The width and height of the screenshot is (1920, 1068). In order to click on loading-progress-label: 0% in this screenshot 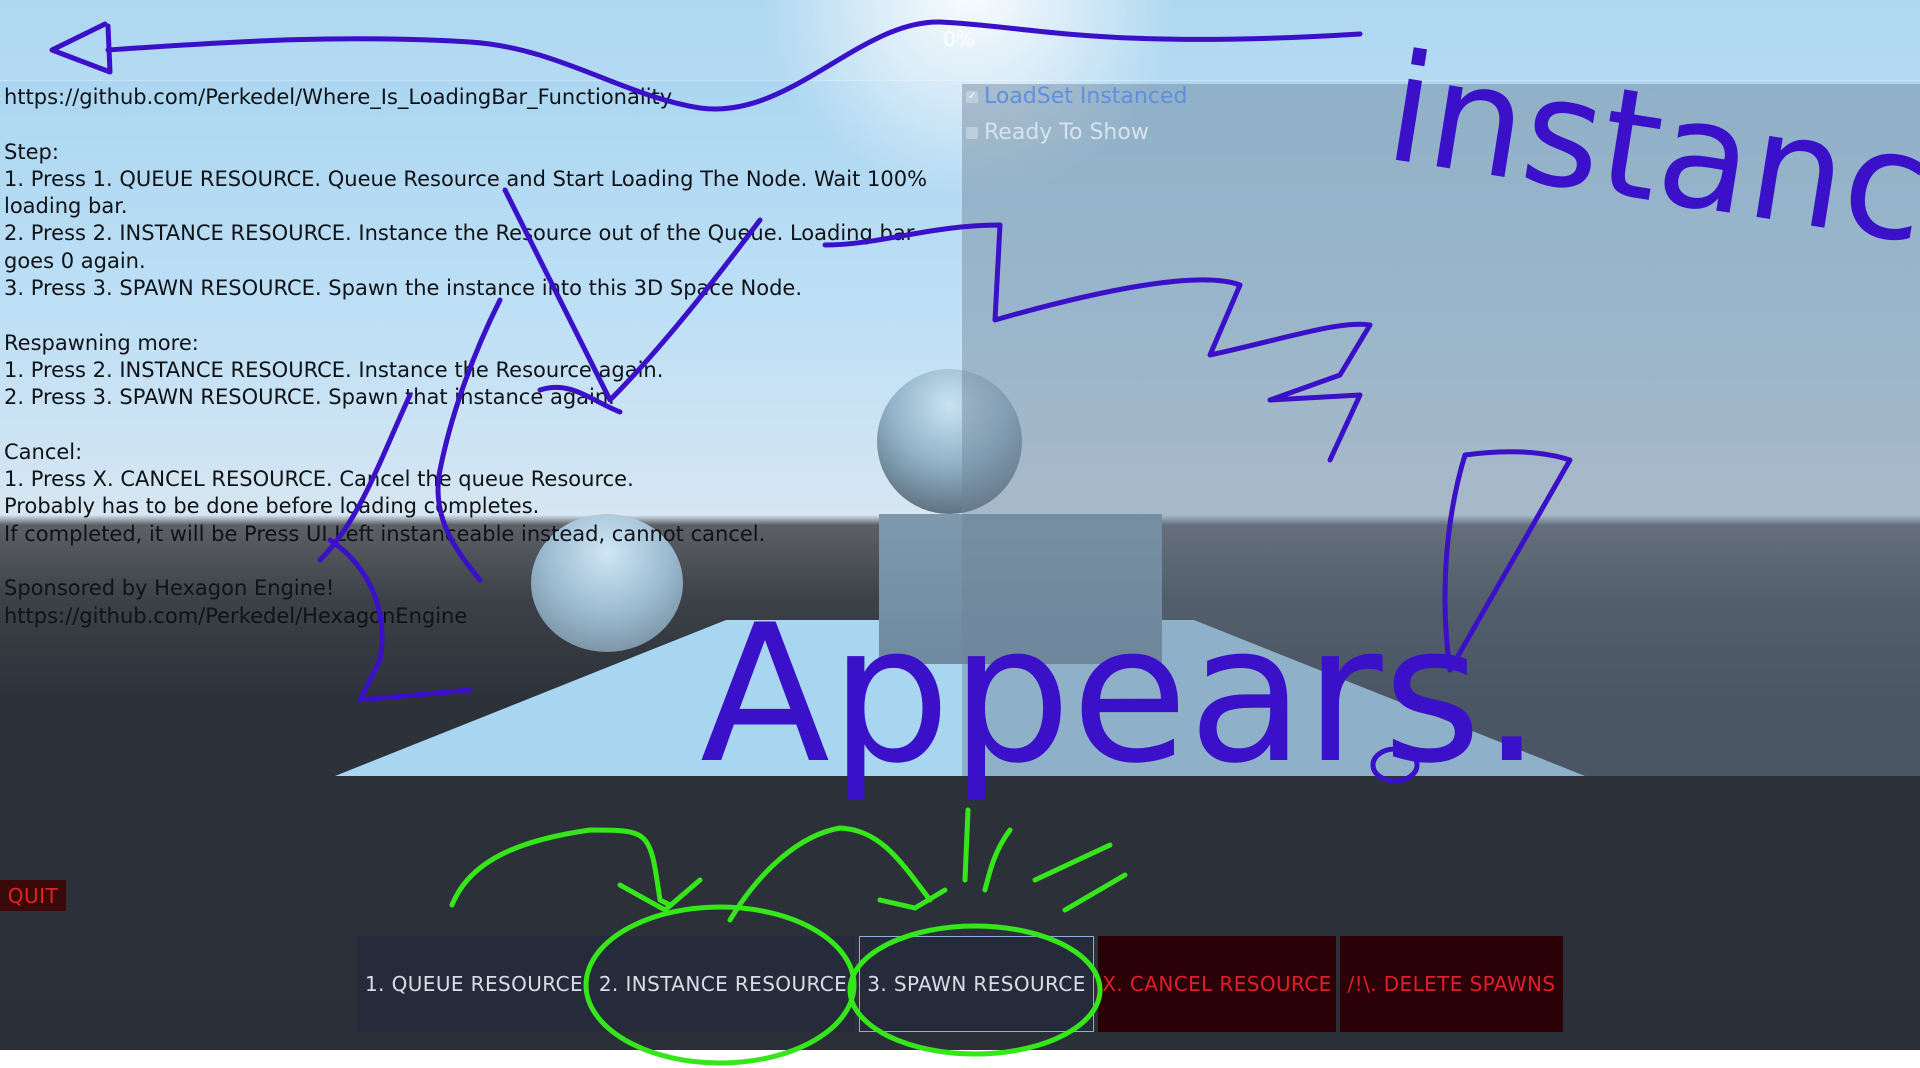, I will do `click(959, 39)`.